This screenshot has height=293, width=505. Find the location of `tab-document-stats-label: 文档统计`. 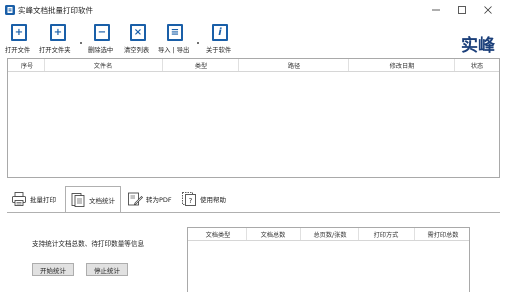

tab-document-stats-label: 文档统计 is located at coordinates (102, 201).